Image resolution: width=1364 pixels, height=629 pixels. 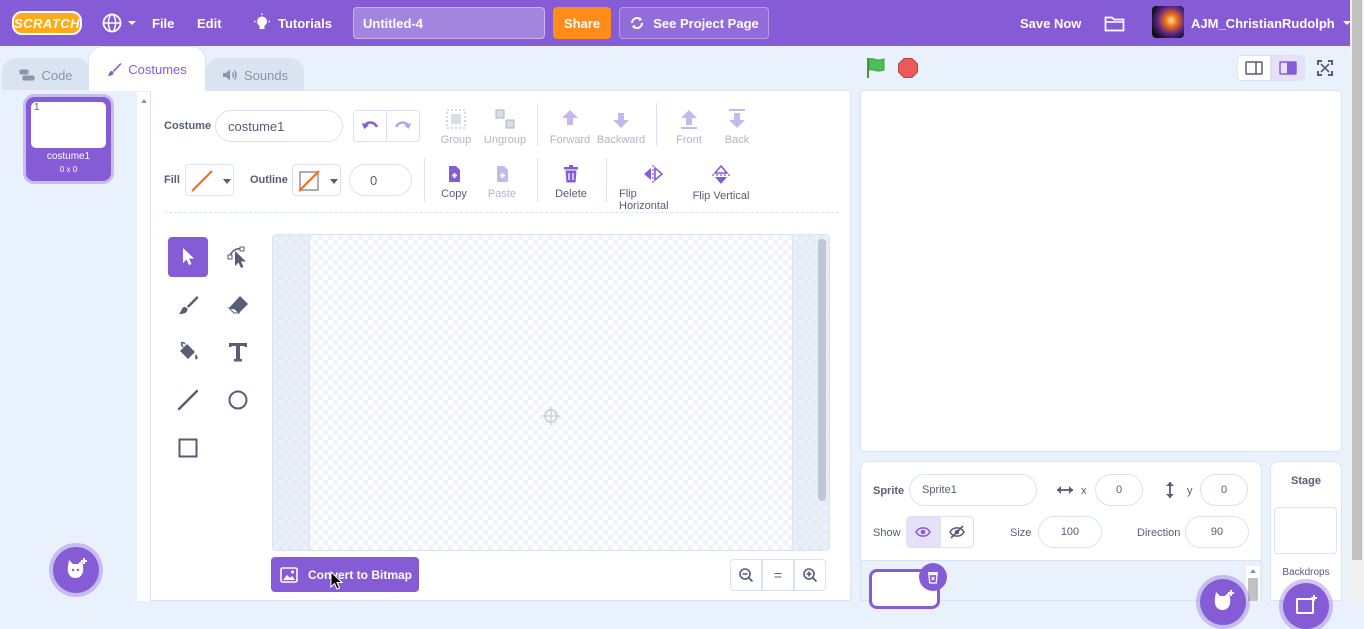 I want to click on lightbulb-icon, so click(x=262, y=21).